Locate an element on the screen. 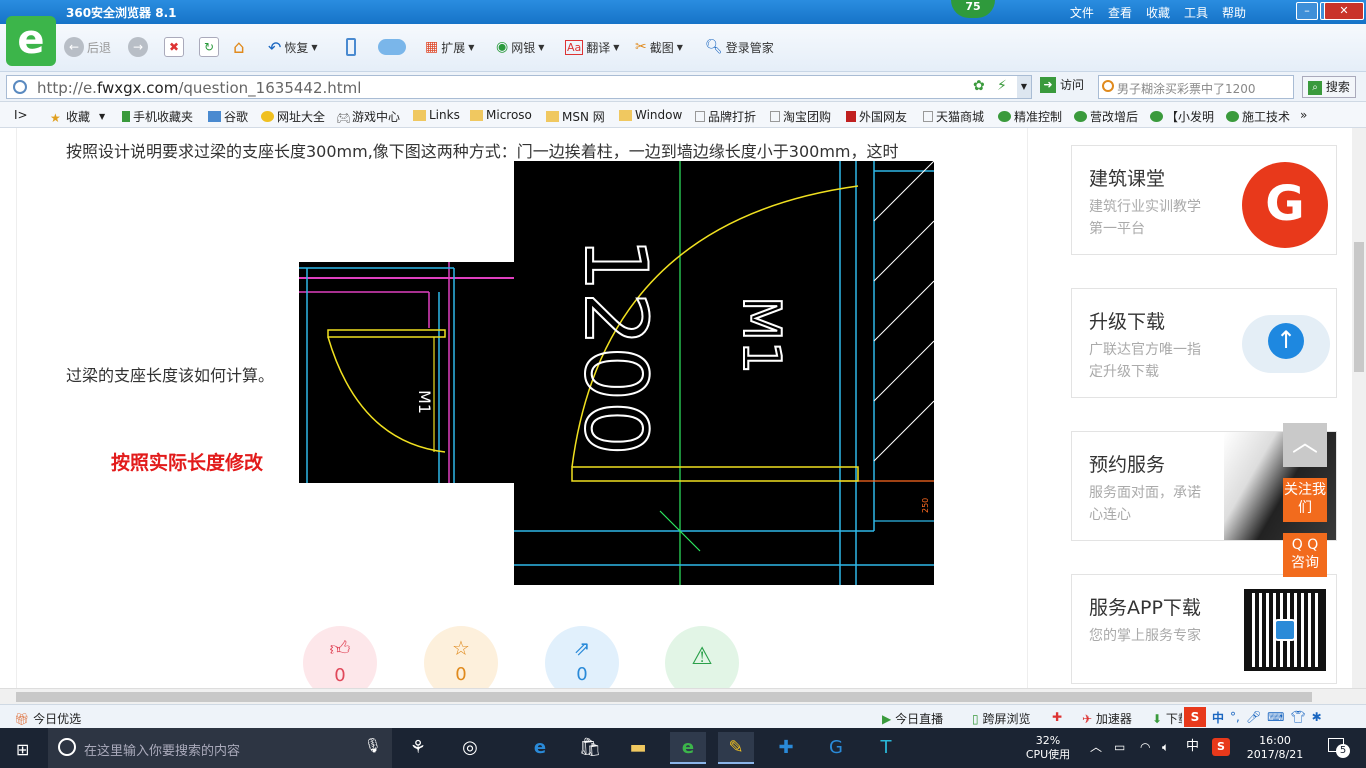 Image resolution: width=1366 pixels, height=768 pixels. notification-center-button: 5 is located at coordinates (1338, 748).